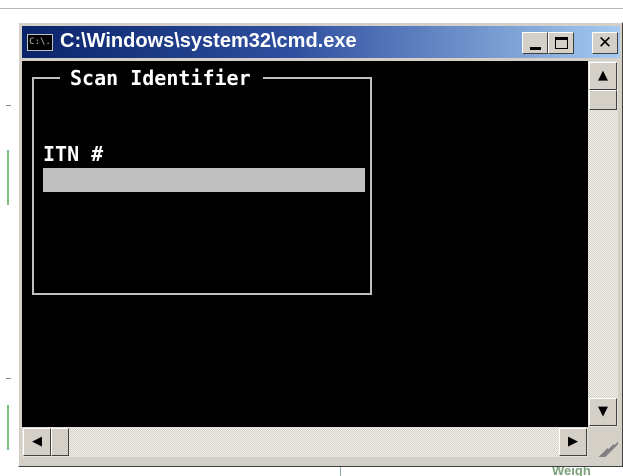 The height and width of the screenshot is (476, 623). Describe the element at coordinates (603, 244) in the screenshot. I see `vertical-scrollbar: ▲ ▼` at that location.